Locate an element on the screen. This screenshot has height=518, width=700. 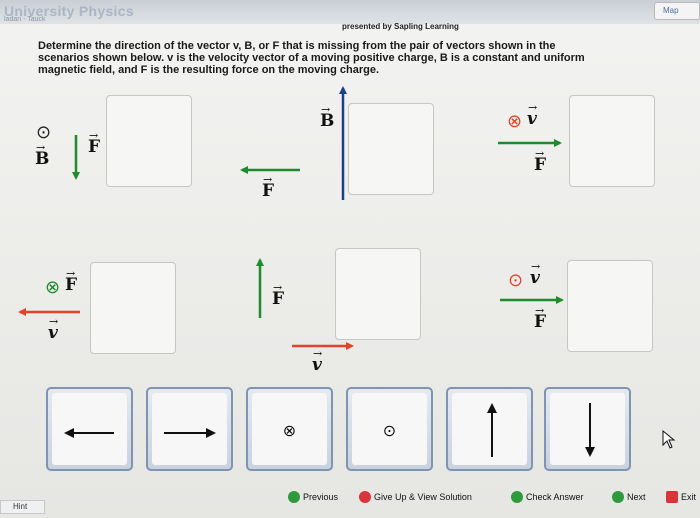
down-arrow-tile is located at coordinates (587, 429).